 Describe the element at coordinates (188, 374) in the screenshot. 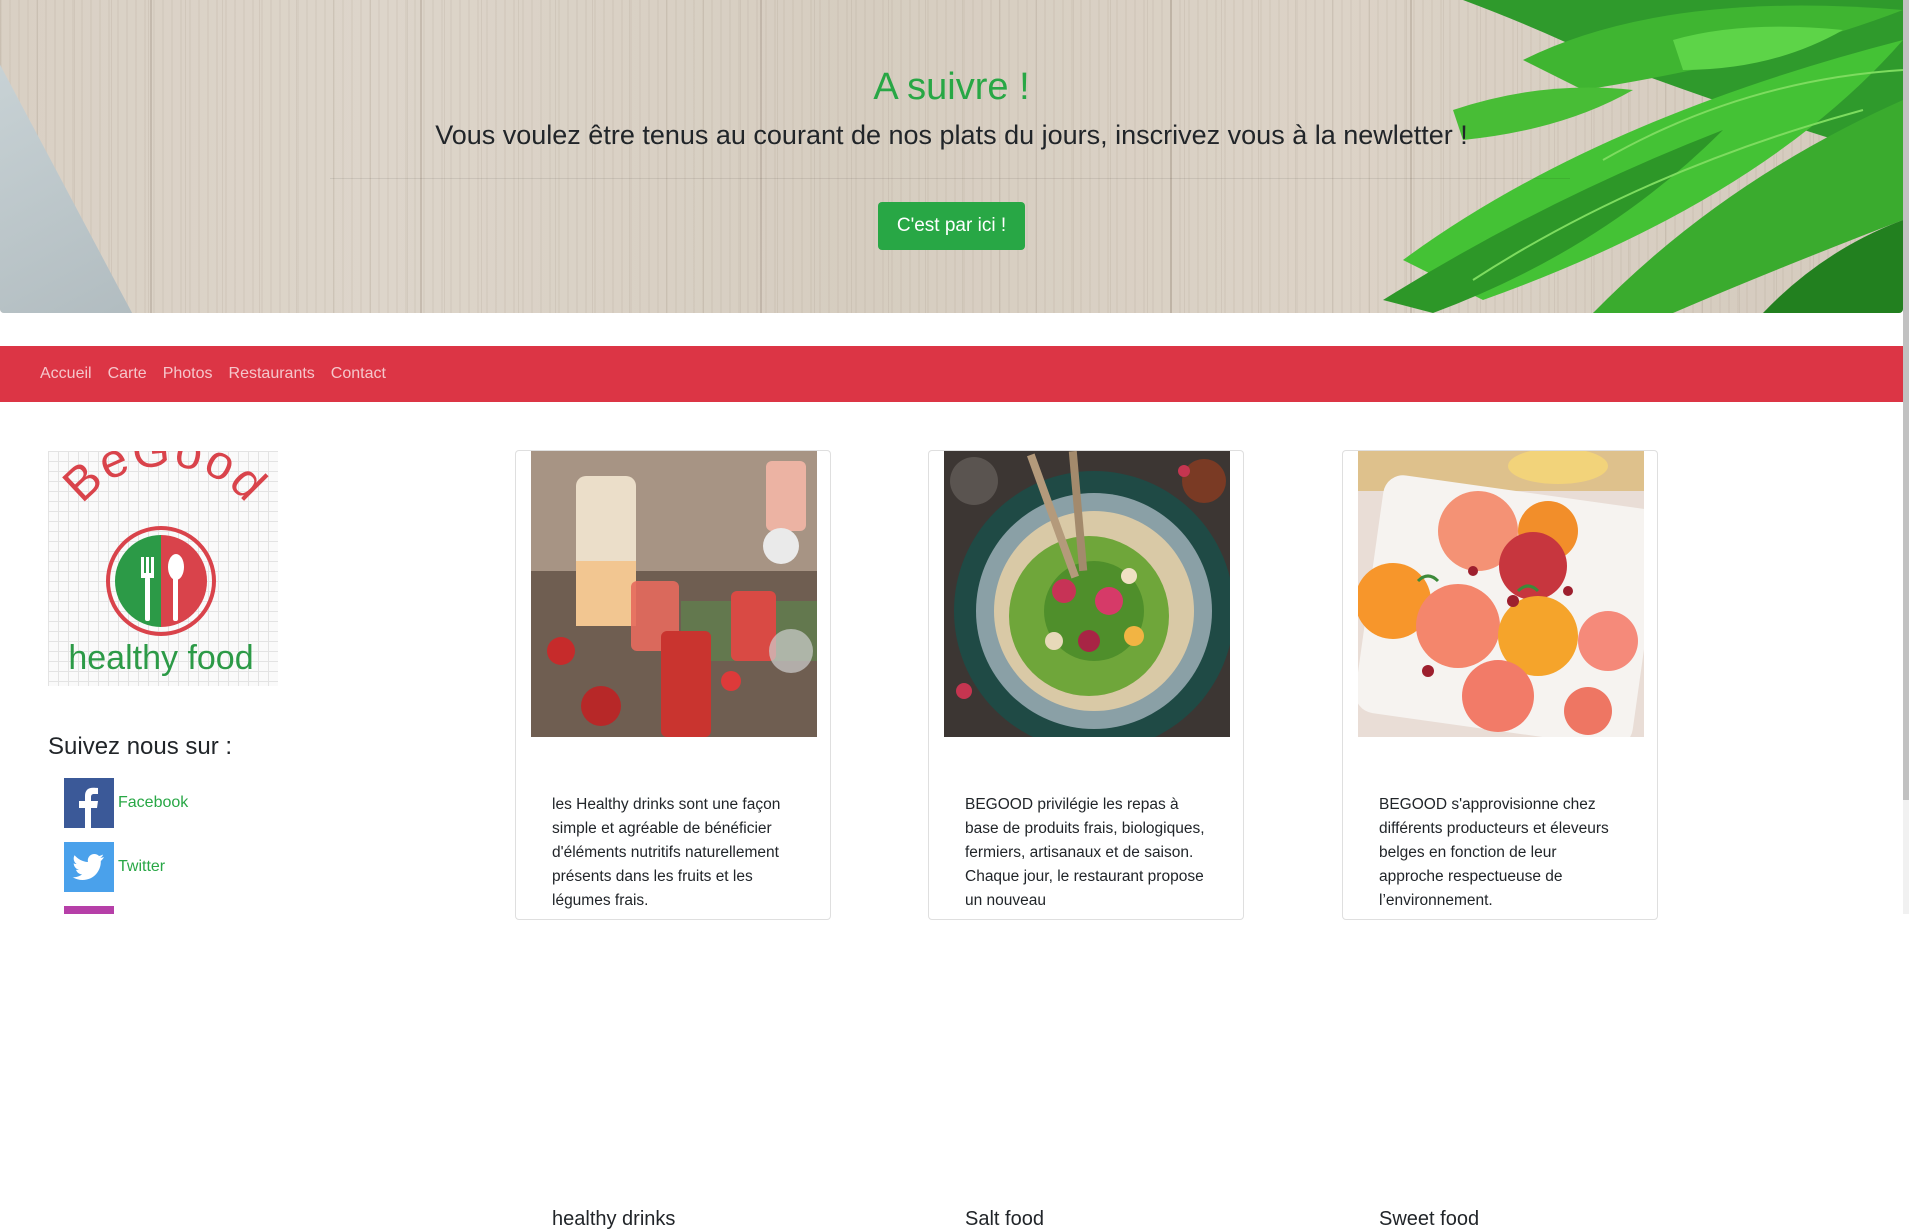

I see `nav-item-photos: Photos` at that location.